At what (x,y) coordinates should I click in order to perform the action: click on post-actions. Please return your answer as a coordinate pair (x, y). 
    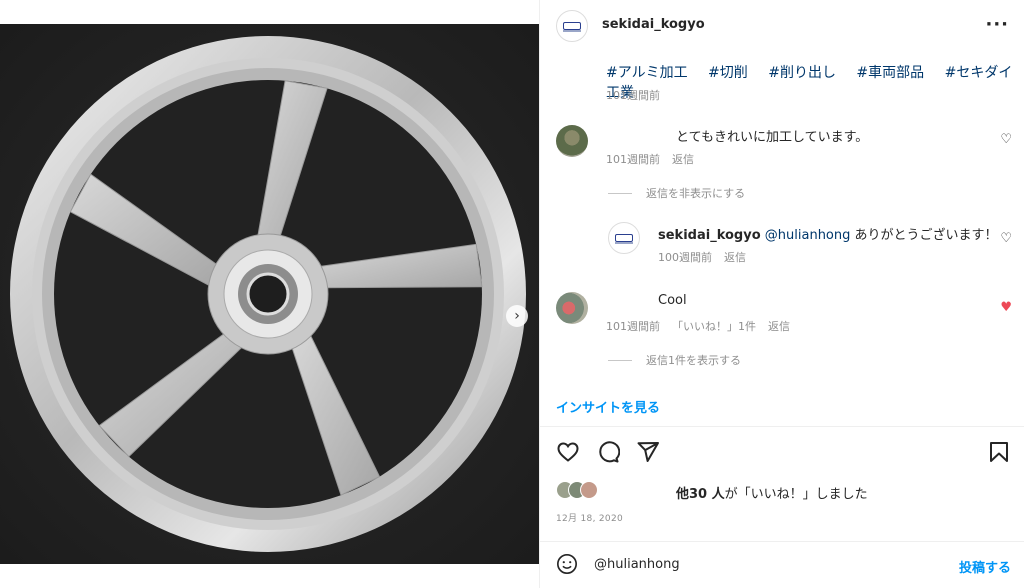
    Looking at the image, I should click on (783, 452).